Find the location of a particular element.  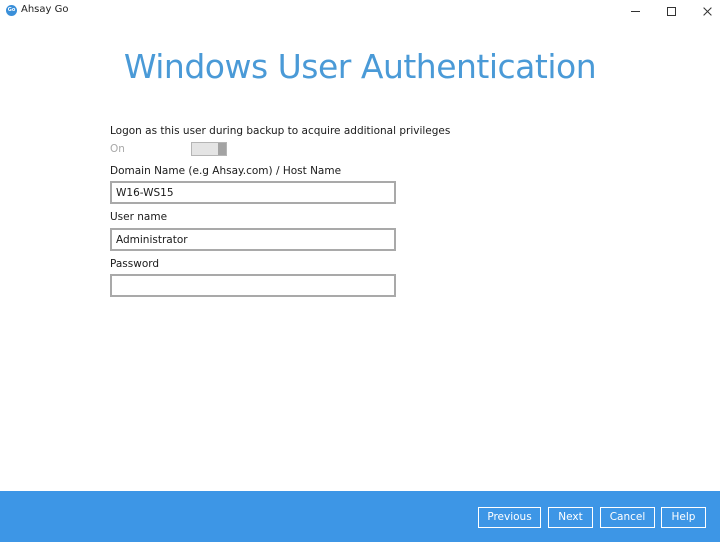

domain-label: Domain Name (e.g Ahsay.com) / Host Name is located at coordinates (226, 171).